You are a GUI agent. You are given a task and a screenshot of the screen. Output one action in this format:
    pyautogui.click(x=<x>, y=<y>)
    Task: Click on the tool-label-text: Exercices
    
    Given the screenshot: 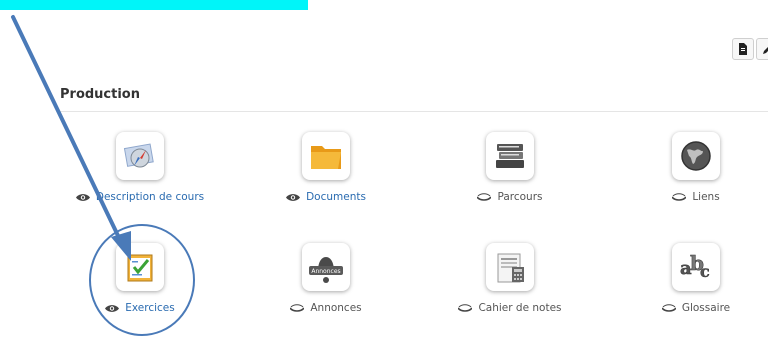 What is the action you would take?
    pyautogui.click(x=150, y=308)
    